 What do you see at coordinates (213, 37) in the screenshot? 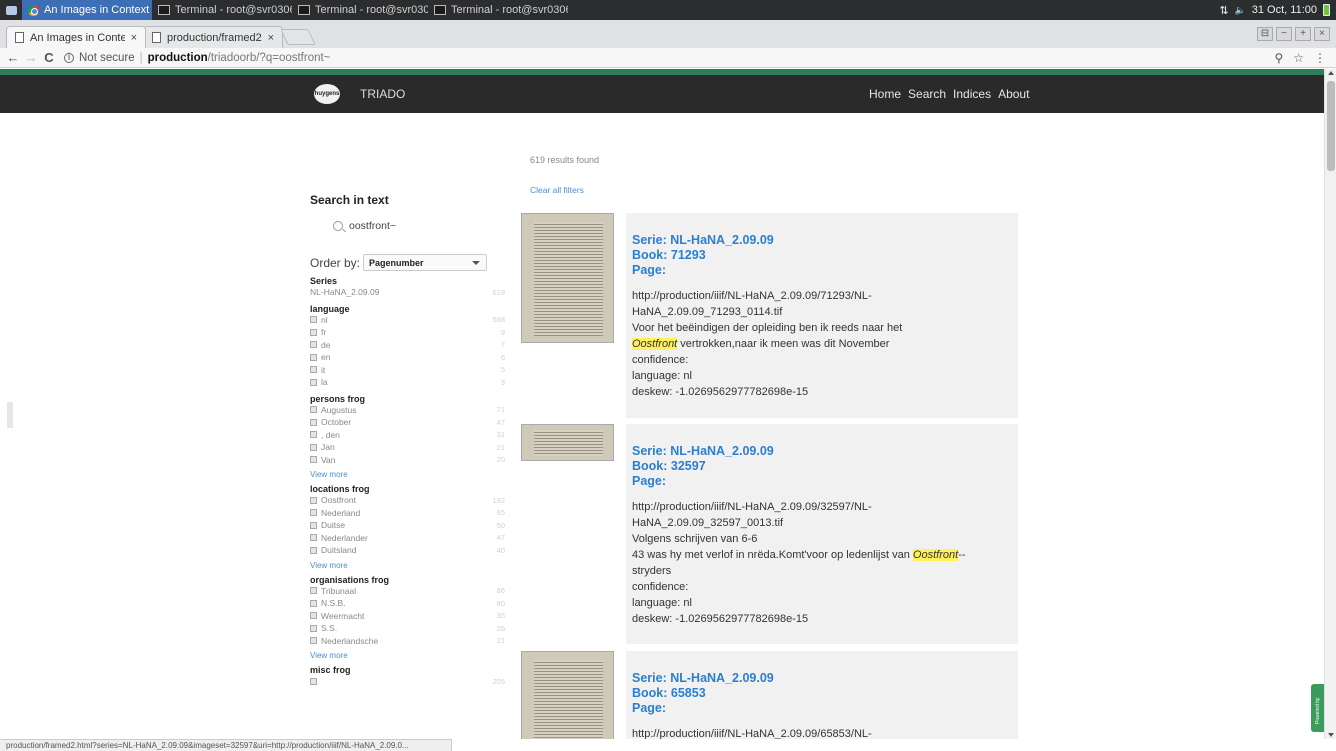
I see `browser-tab: production/framed2.htm ×` at bounding box center [213, 37].